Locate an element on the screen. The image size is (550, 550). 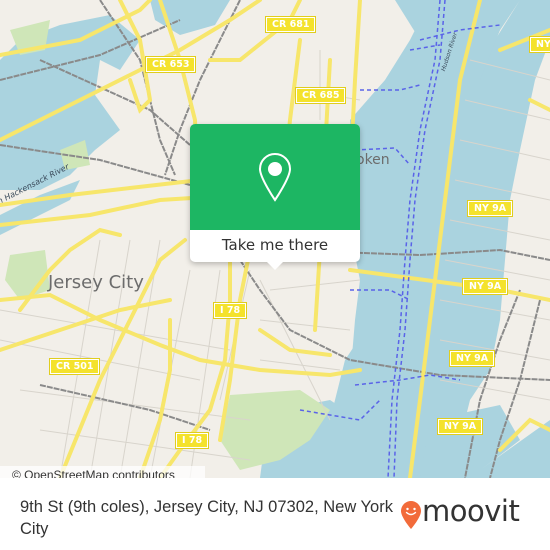
road-shield-cr653: CR 653 is located at coordinates (170, 64).